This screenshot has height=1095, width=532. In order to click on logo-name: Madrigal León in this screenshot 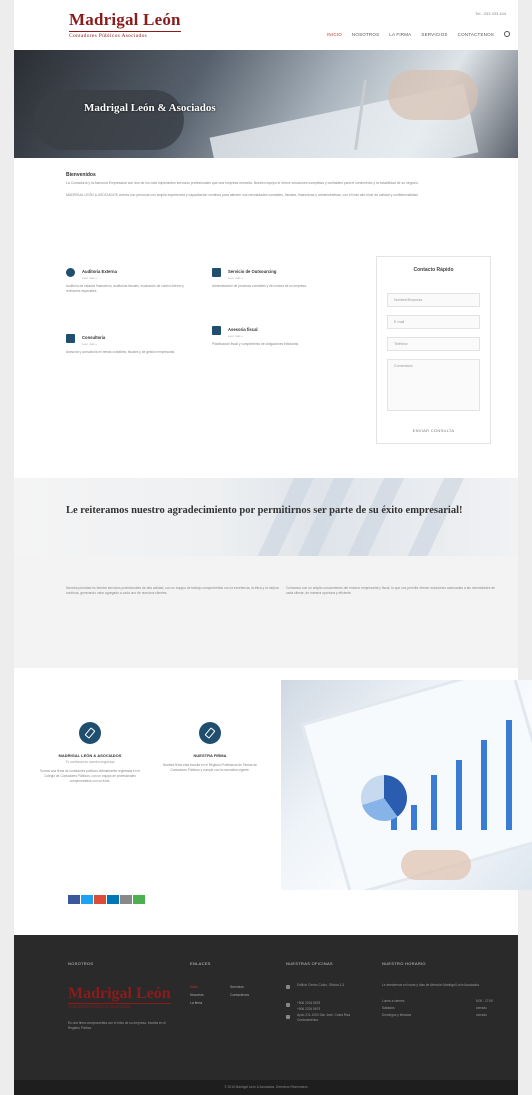, I will do `click(125, 19)`.